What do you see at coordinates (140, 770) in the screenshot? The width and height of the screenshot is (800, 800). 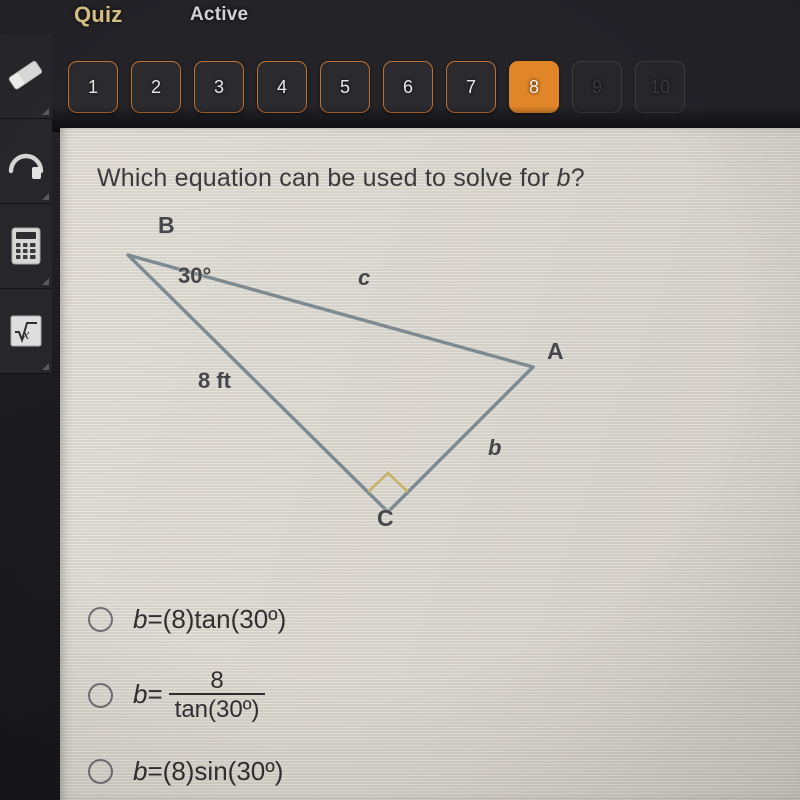 I see `option-3-lhs: b` at bounding box center [140, 770].